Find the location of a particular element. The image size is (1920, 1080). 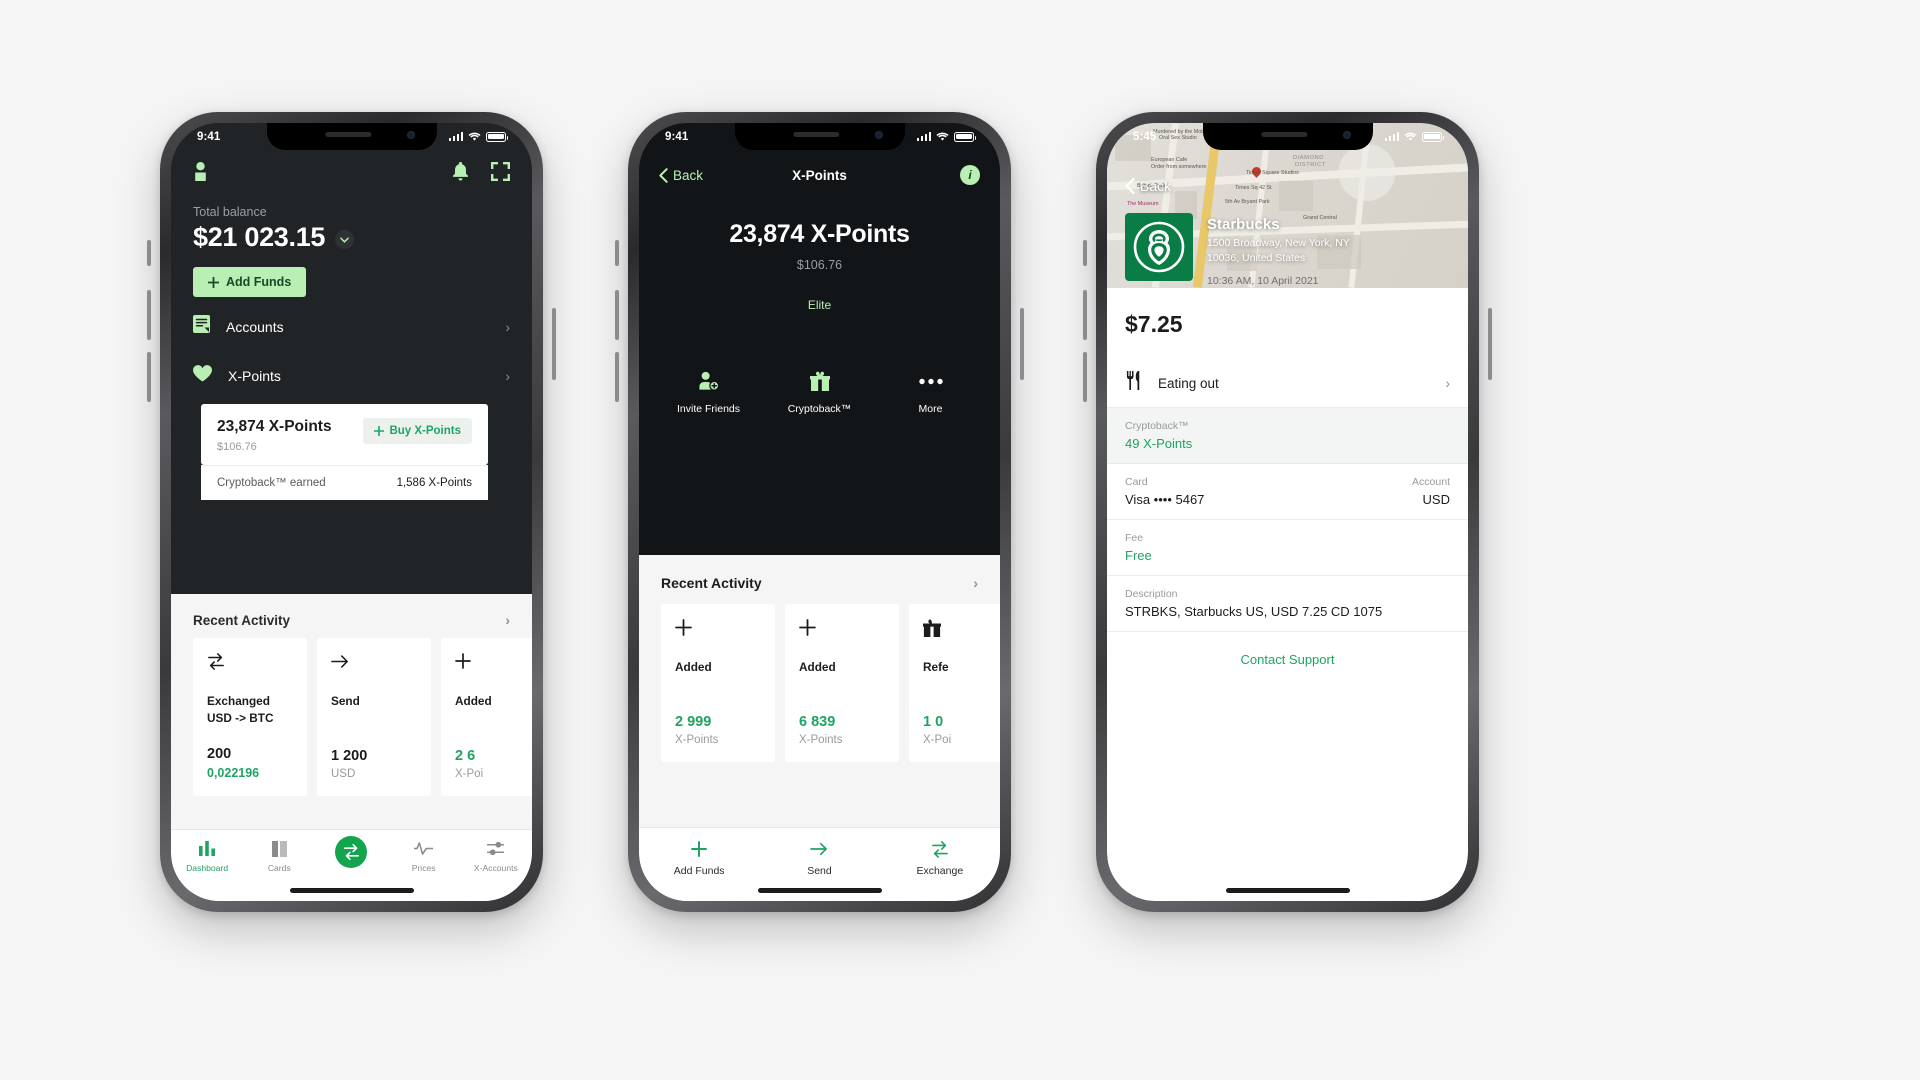

list-item: Exchanged USD -> BTC 200 0,022196 is located at coordinates (250, 717).